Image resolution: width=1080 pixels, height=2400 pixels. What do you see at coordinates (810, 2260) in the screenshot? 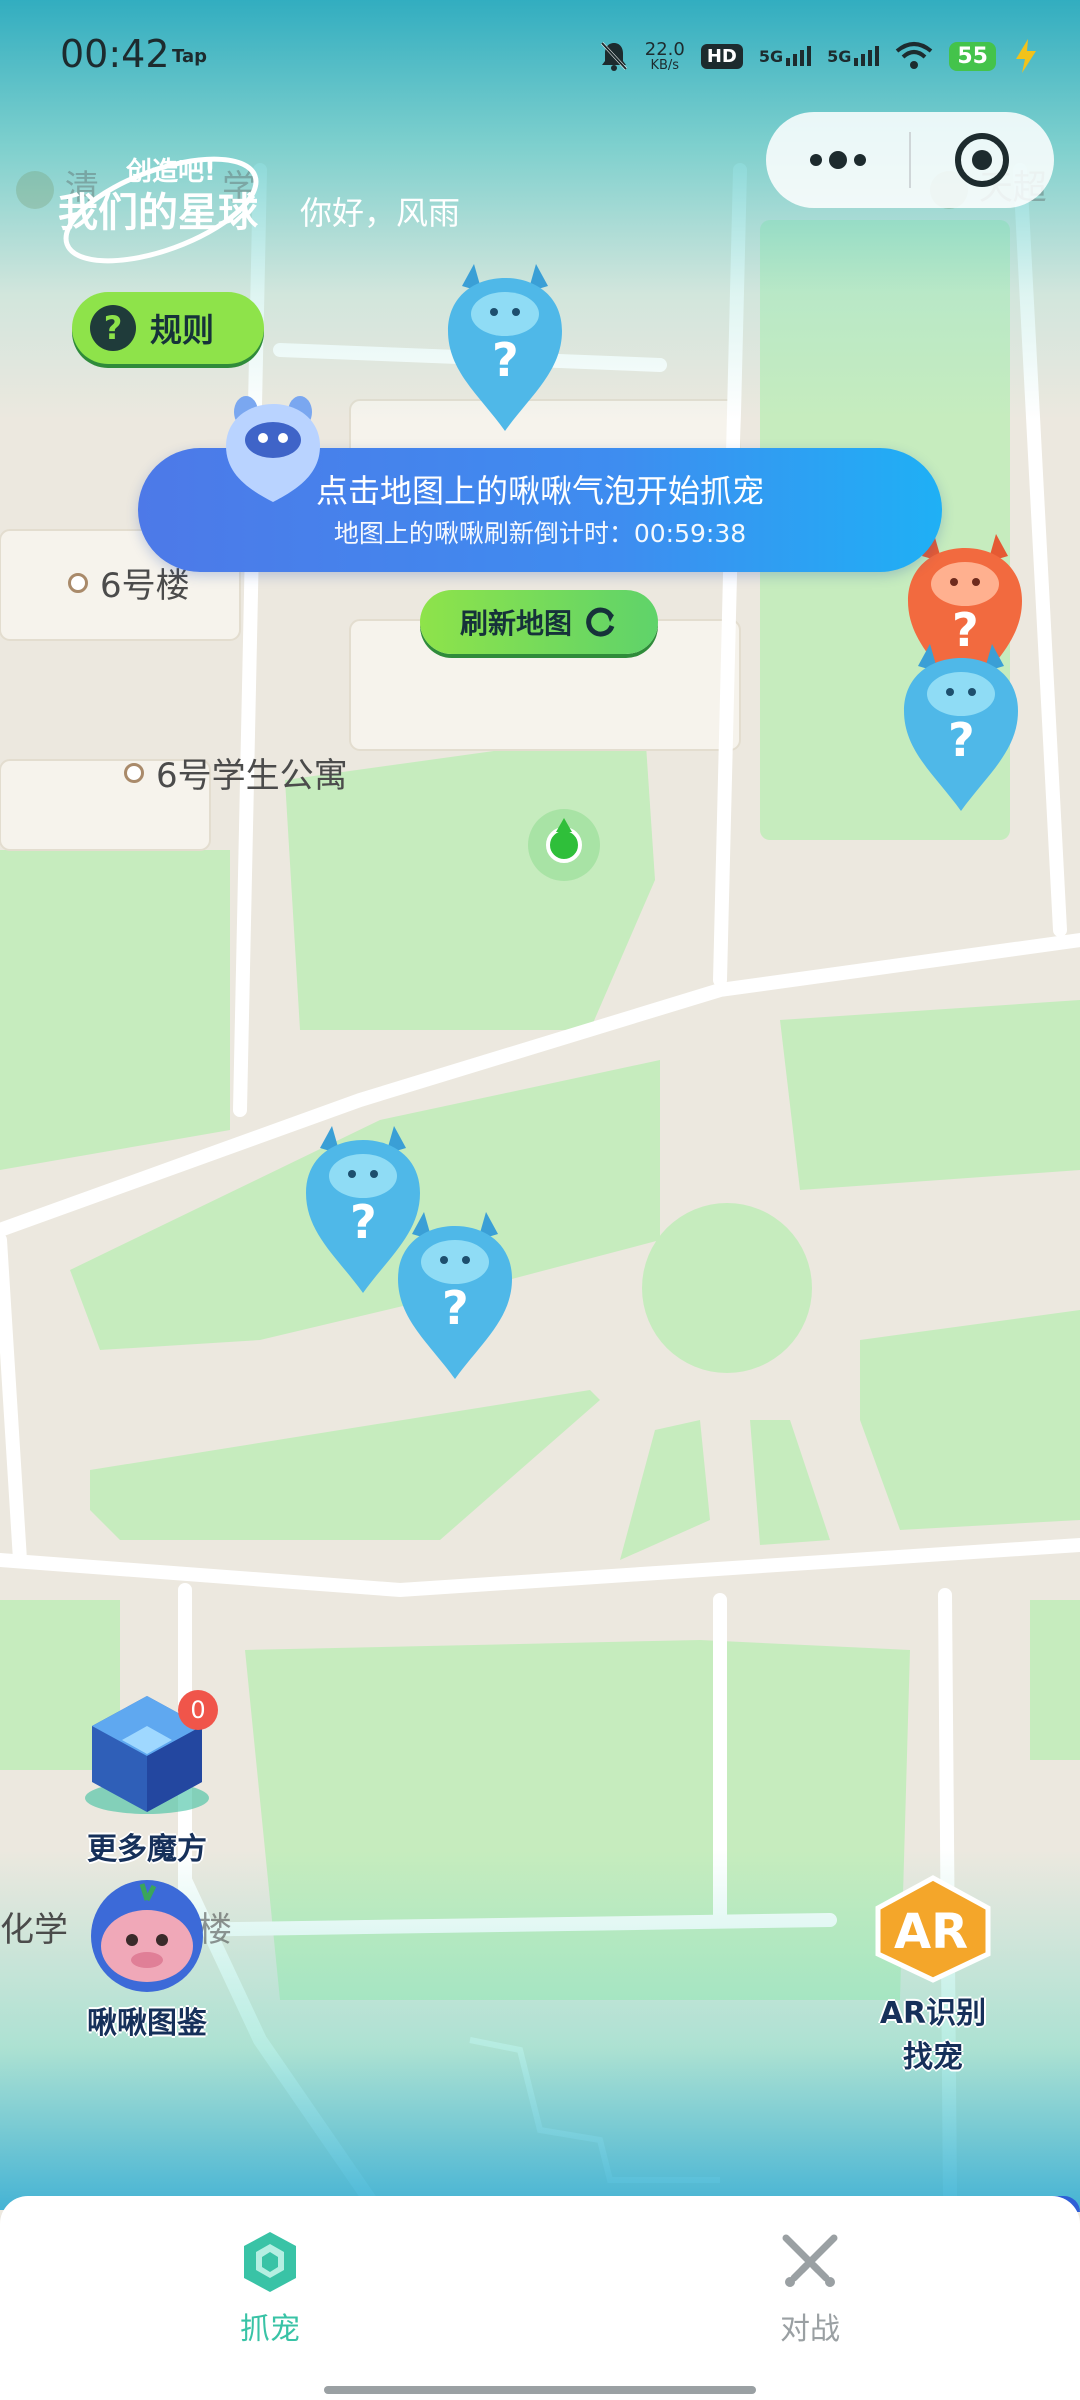
I see `swords-icon` at bounding box center [810, 2260].